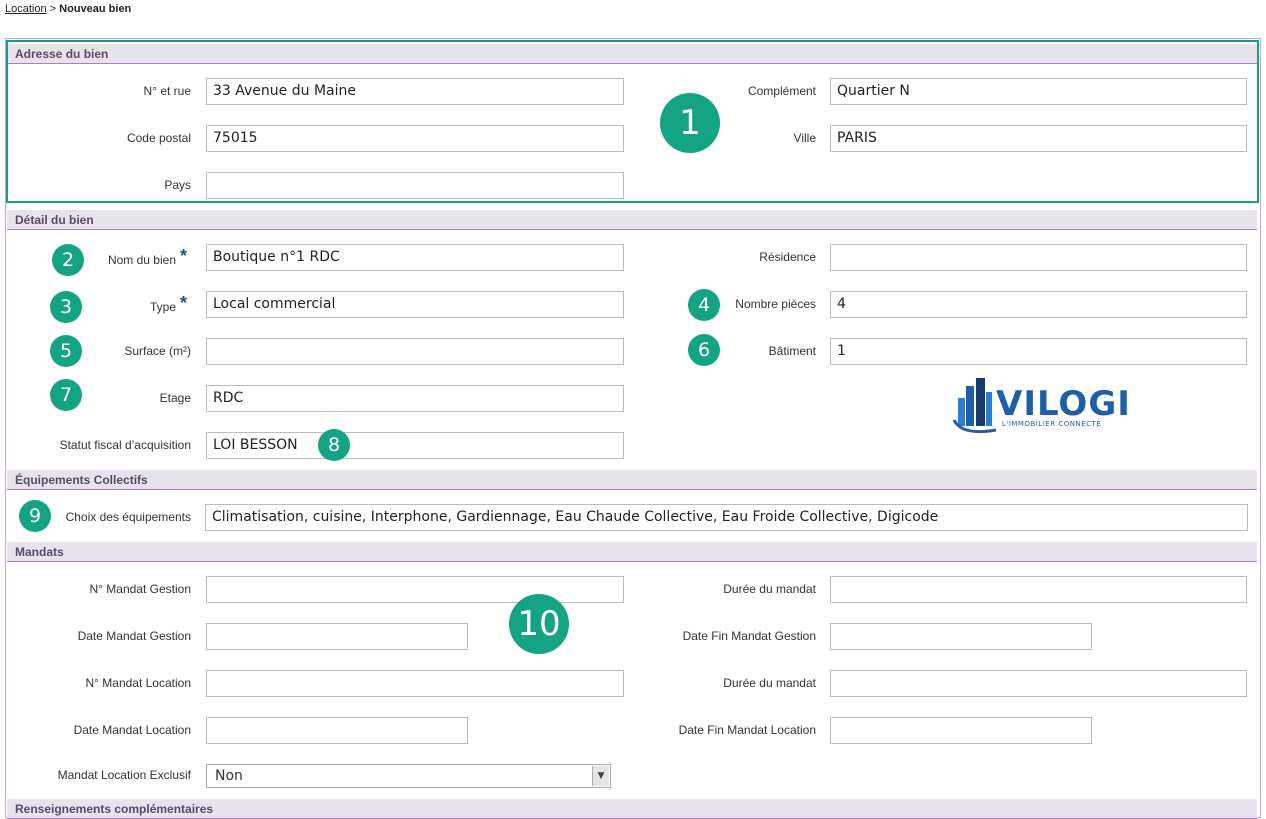 This screenshot has width=1266, height=819. What do you see at coordinates (408, 776) in the screenshot?
I see `mandat-exclusif-select: Non ▼` at bounding box center [408, 776].